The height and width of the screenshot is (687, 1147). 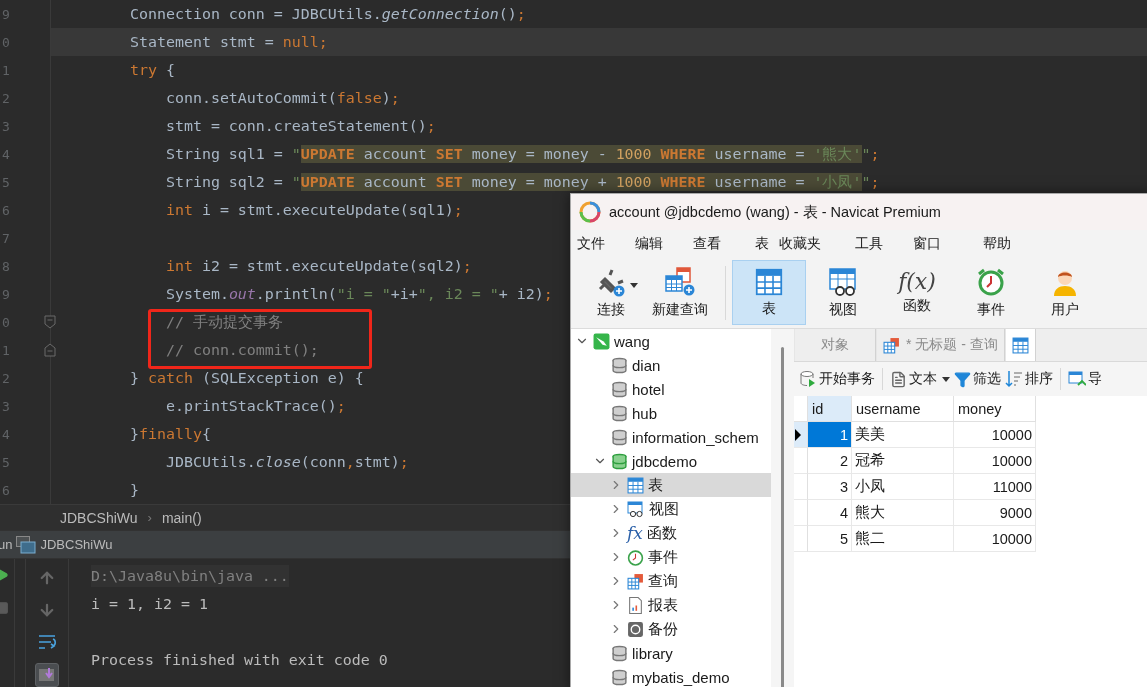 What do you see at coordinates (635, 557) in the screenshot?
I see `clock-icon` at bounding box center [635, 557].